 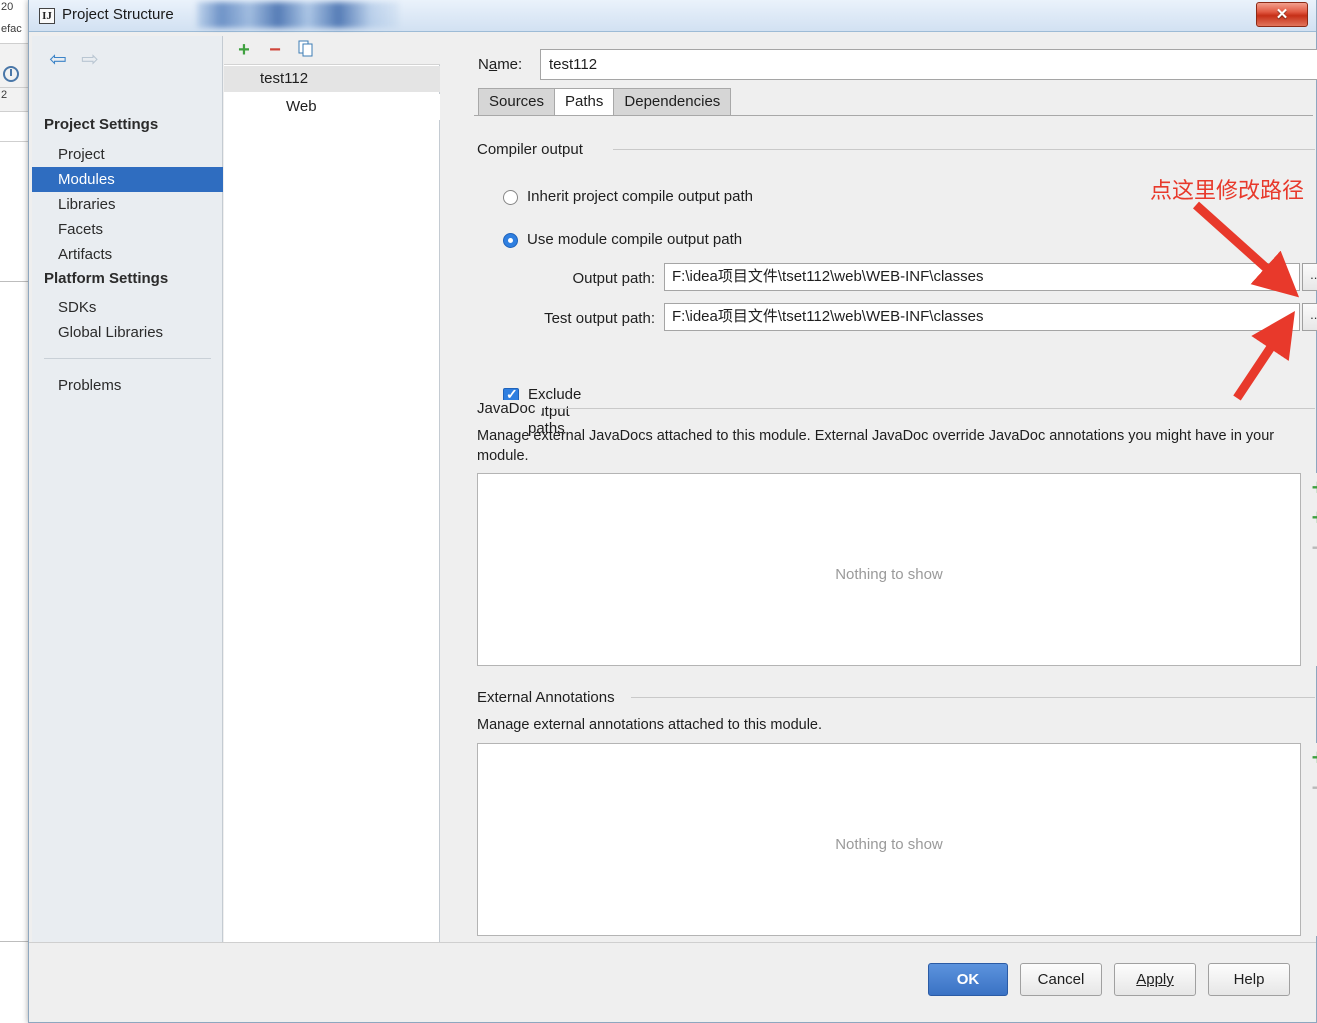 I want to click on sidebar-group-platform-settings: Platform Settings, so click(x=106, y=278).